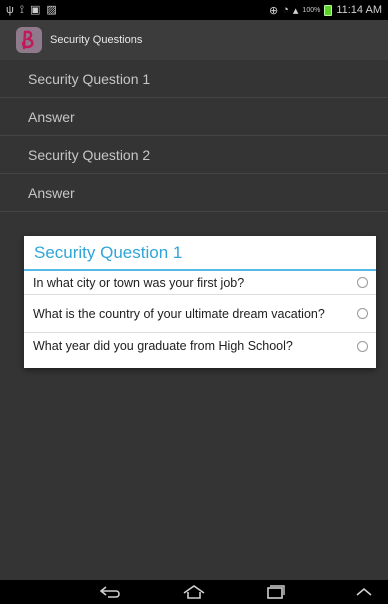  Describe the element at coordinates (194, 117) in the screenshot. I see `answer-1-field: Answer` at that location.